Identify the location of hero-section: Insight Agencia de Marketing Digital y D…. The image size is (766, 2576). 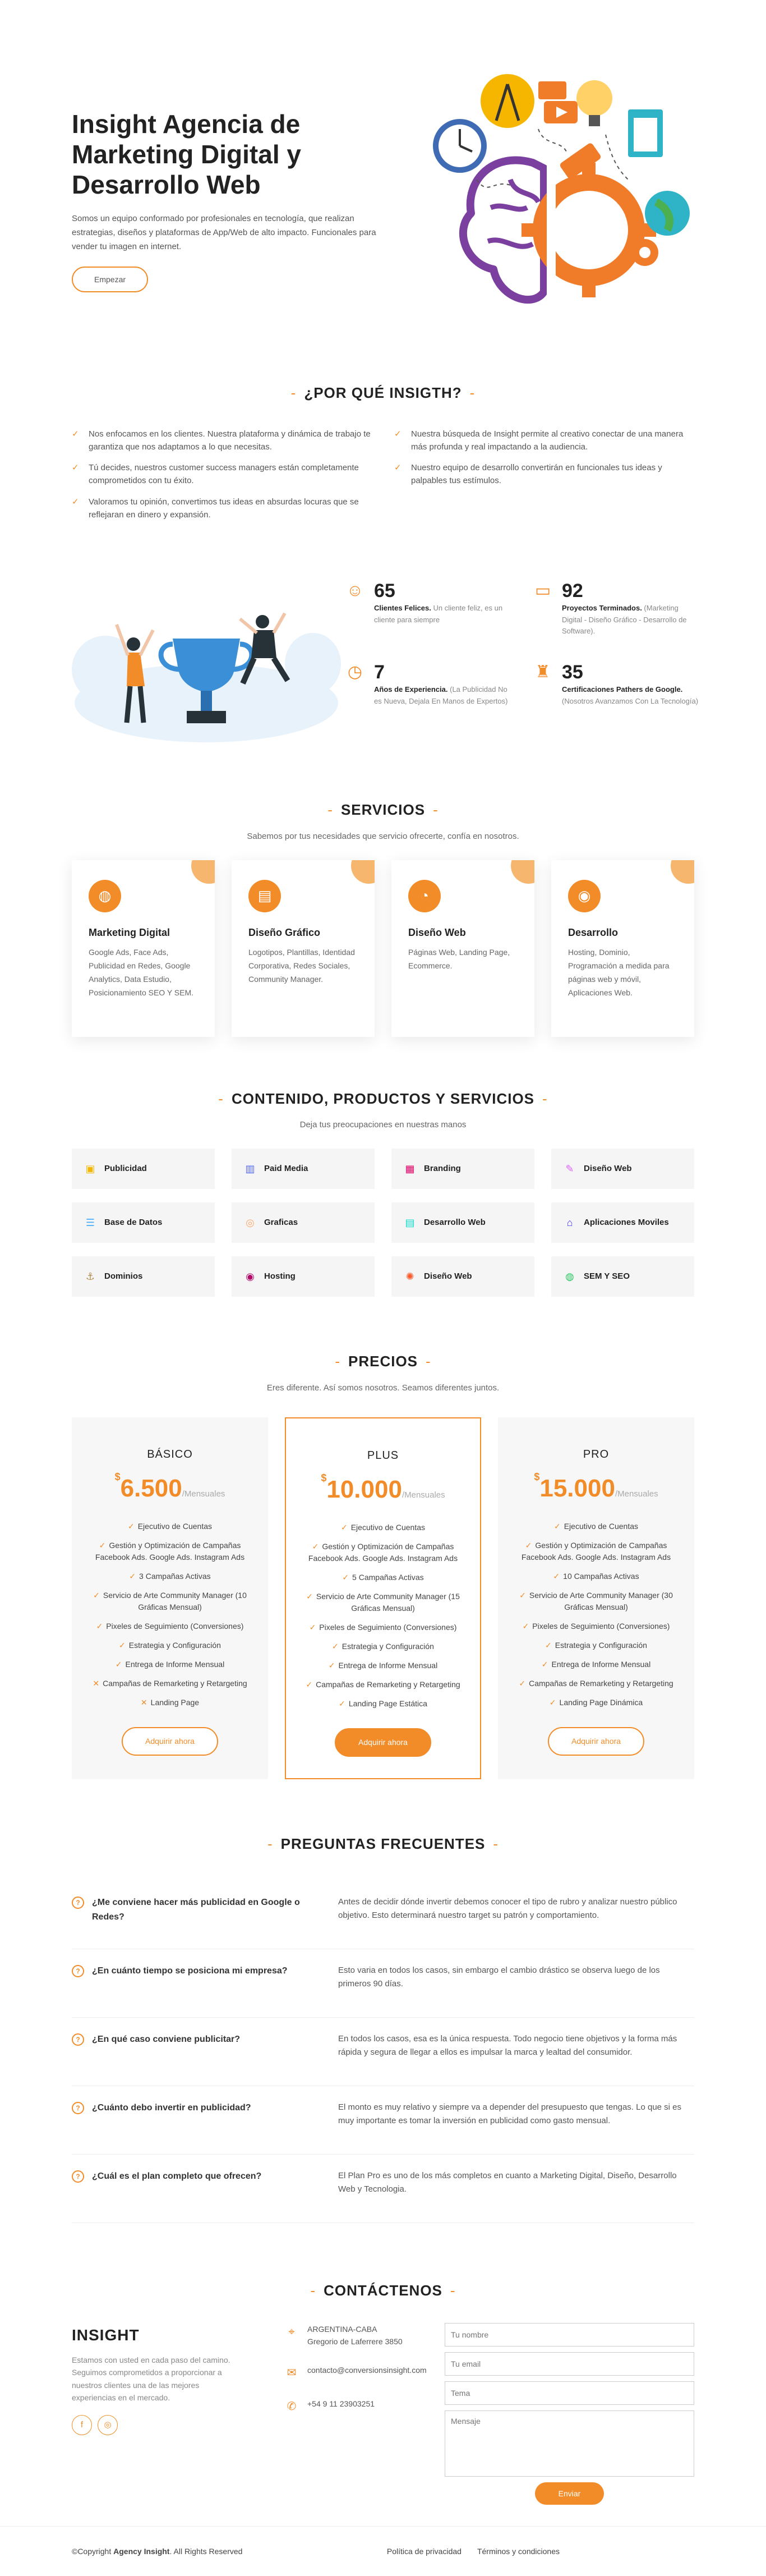
(383, 179).